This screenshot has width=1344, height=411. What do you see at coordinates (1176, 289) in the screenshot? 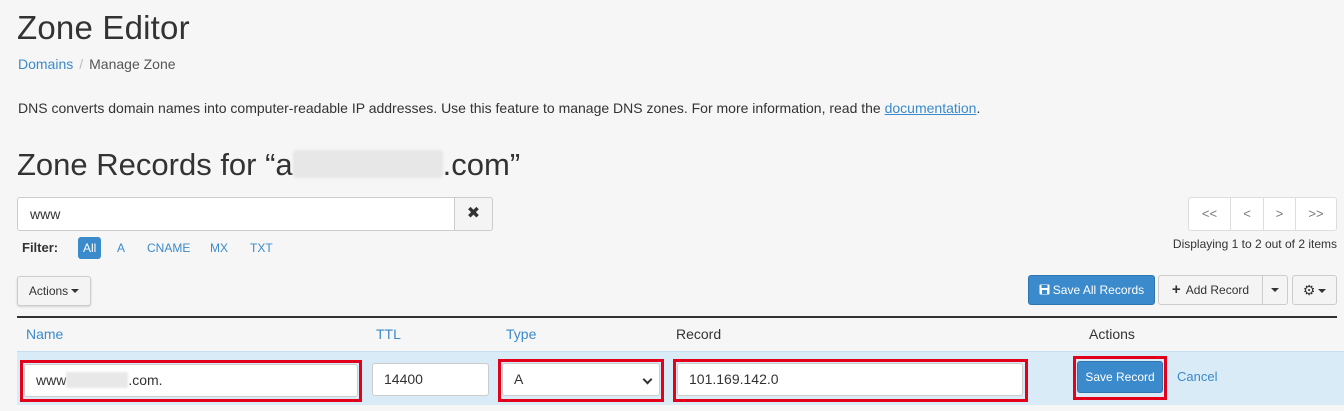
I see `plus-icon: +` at bounding box center [1176, 289].